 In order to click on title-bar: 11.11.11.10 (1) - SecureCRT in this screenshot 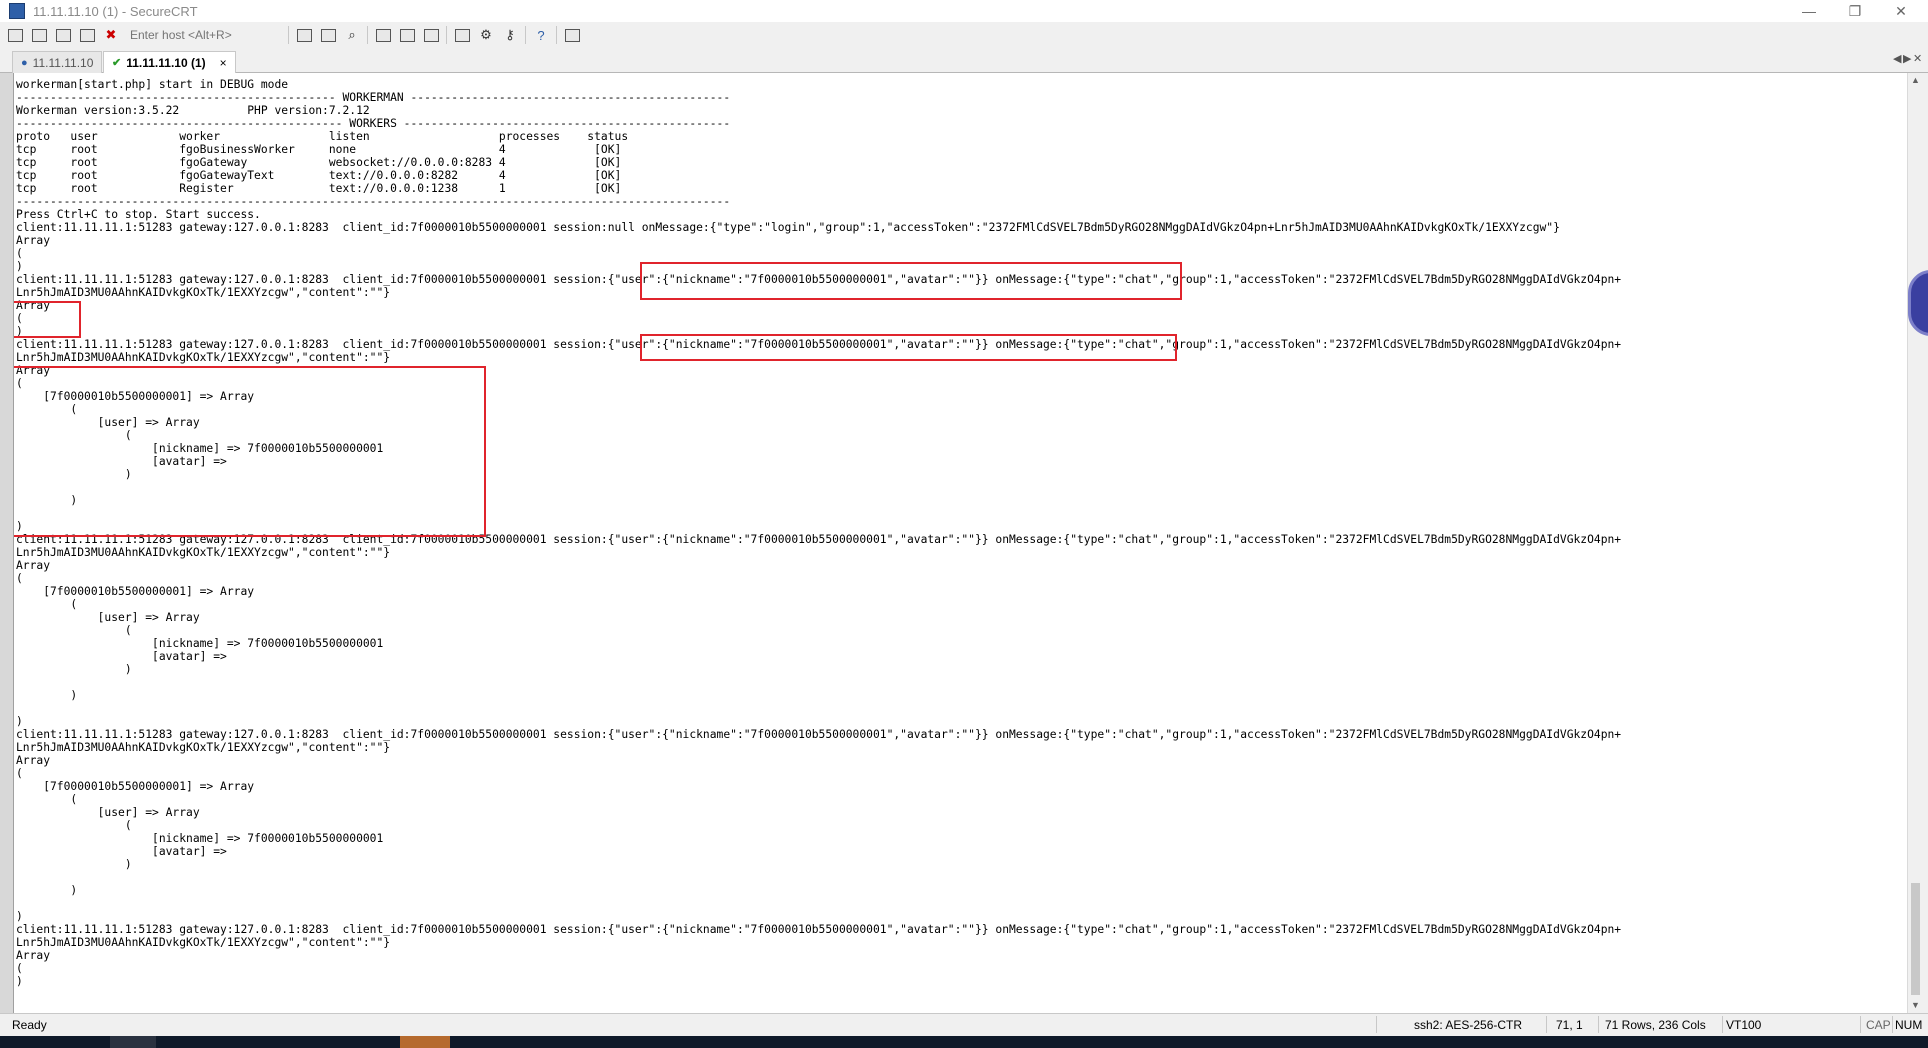, I will do `click(964, 11)`.